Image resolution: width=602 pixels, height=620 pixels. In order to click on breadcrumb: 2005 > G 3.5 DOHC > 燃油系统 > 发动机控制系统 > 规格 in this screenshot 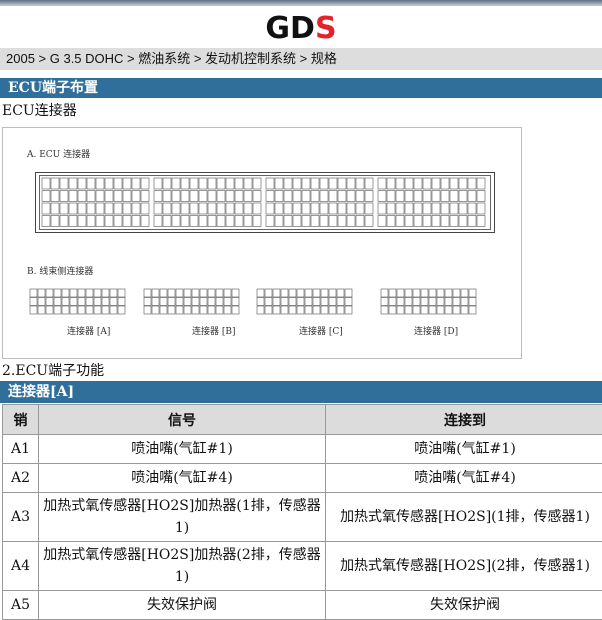, I will do `click(301, 59)`.